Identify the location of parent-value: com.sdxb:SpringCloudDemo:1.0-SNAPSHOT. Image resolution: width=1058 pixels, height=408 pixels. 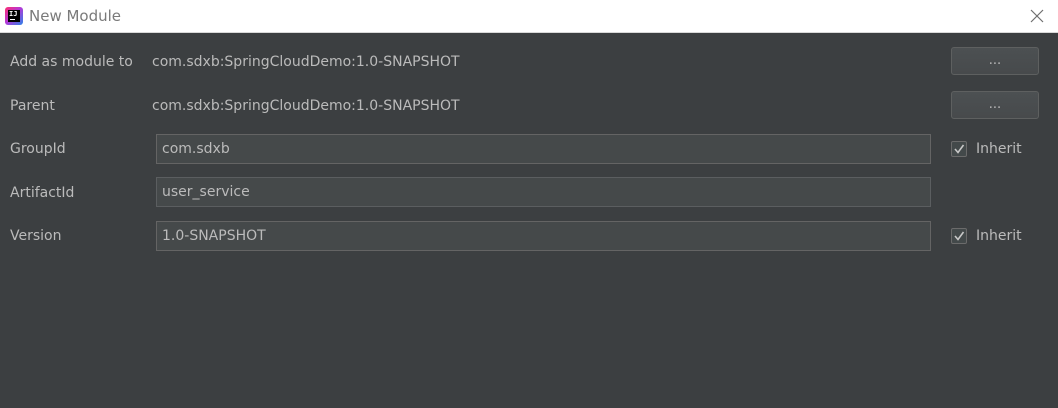
(306, 106).